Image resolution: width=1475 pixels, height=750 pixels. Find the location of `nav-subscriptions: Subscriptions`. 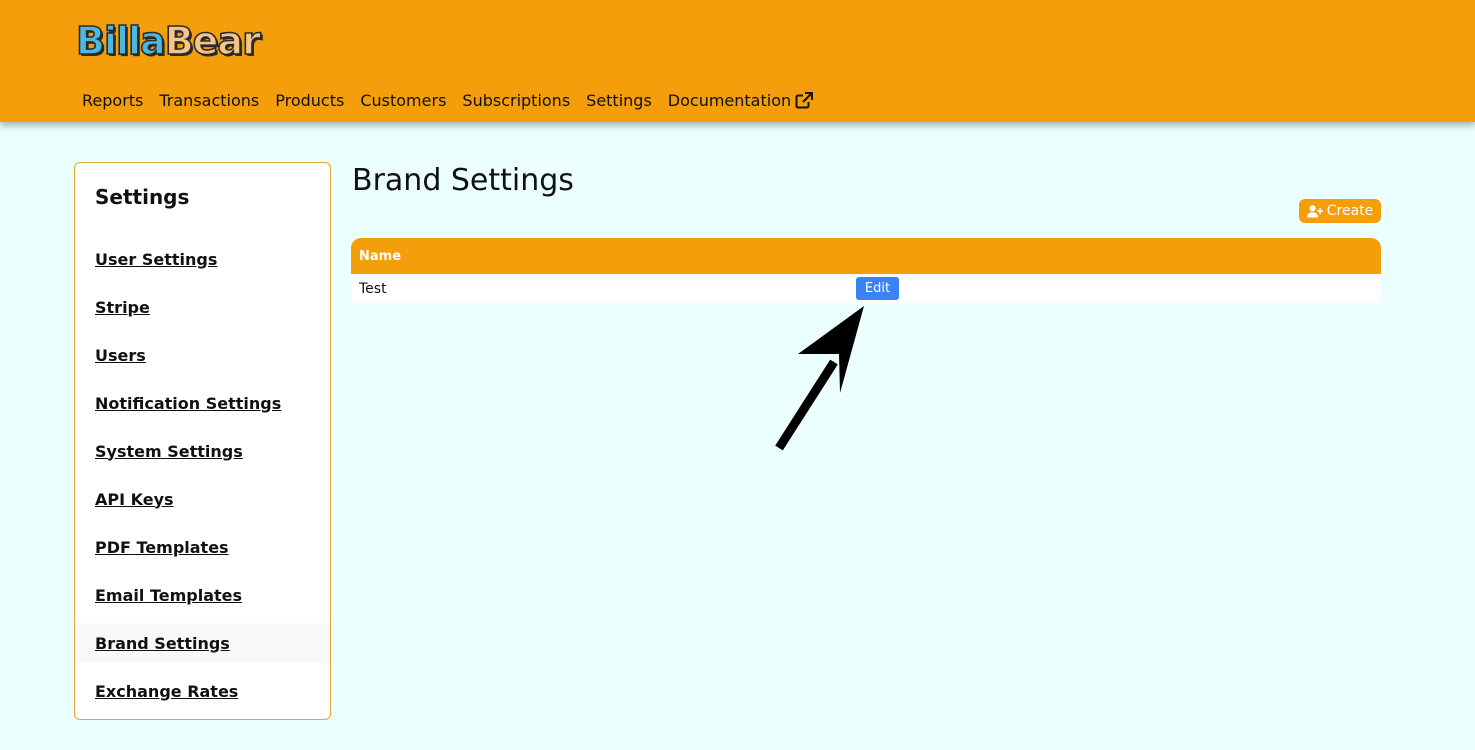

nav-subscriptions: Subscriptions is located at coordinates (516, 100).